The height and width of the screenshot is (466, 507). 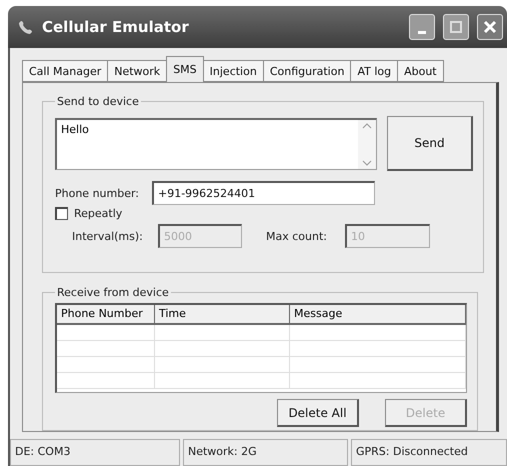 What do you see at coordinates (265, 452) in the screenshot?
I see `status-field: Network: 2G` at bounding box center [265, 452].